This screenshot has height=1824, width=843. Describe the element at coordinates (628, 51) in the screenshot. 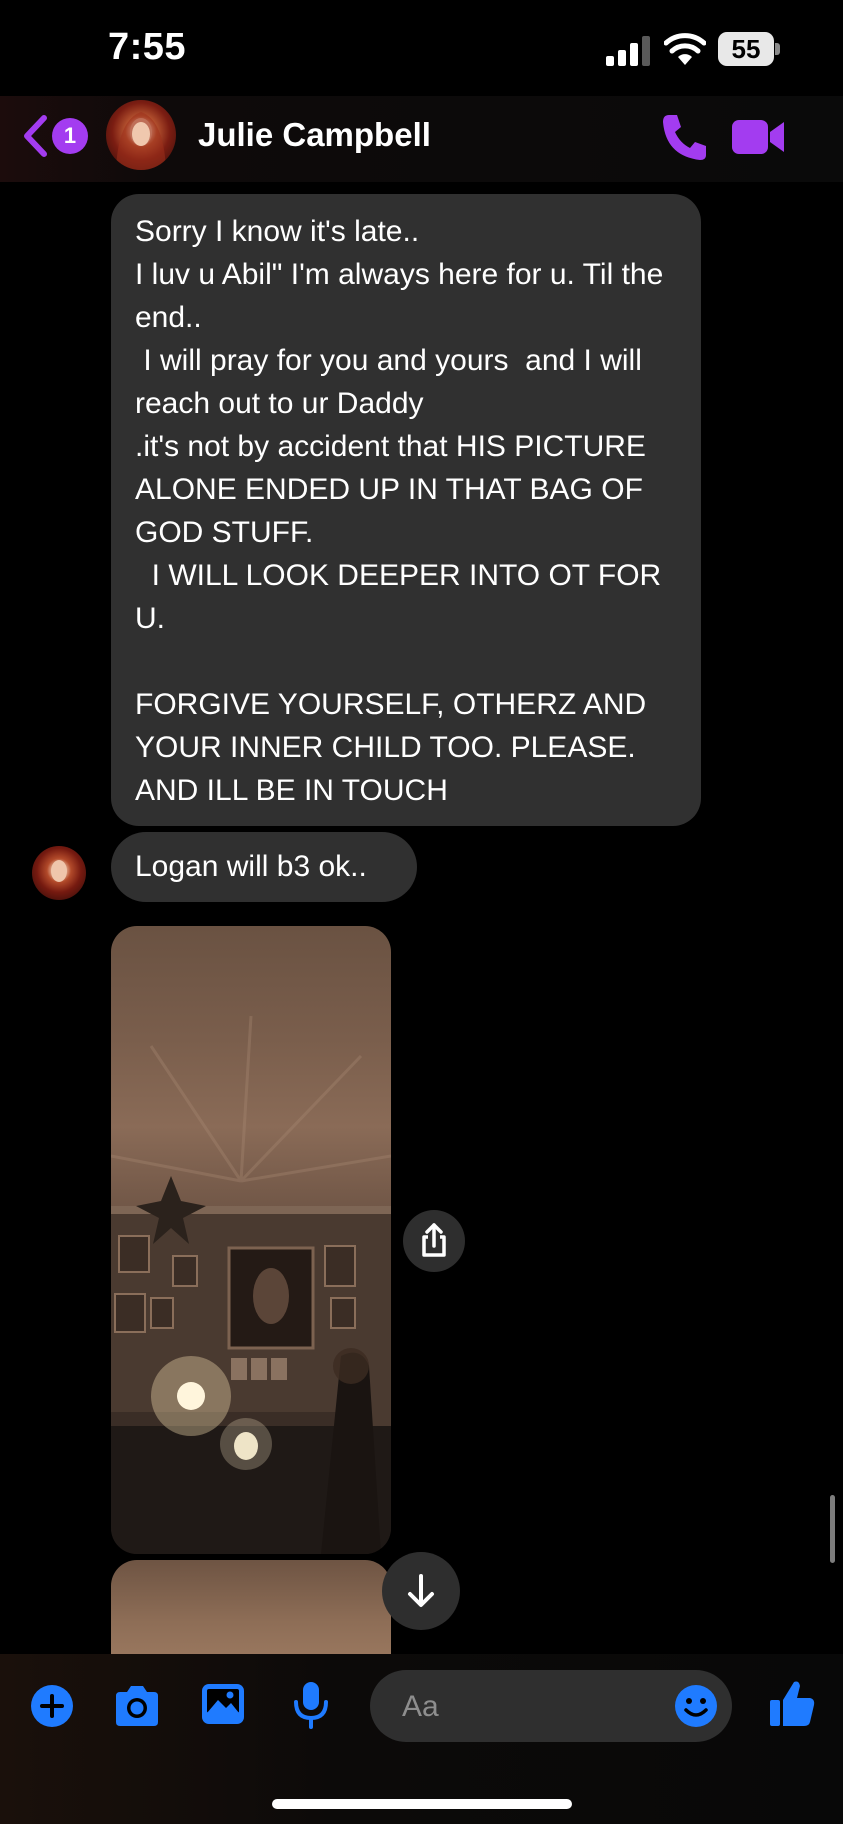

I see `signal-icon` at that location.